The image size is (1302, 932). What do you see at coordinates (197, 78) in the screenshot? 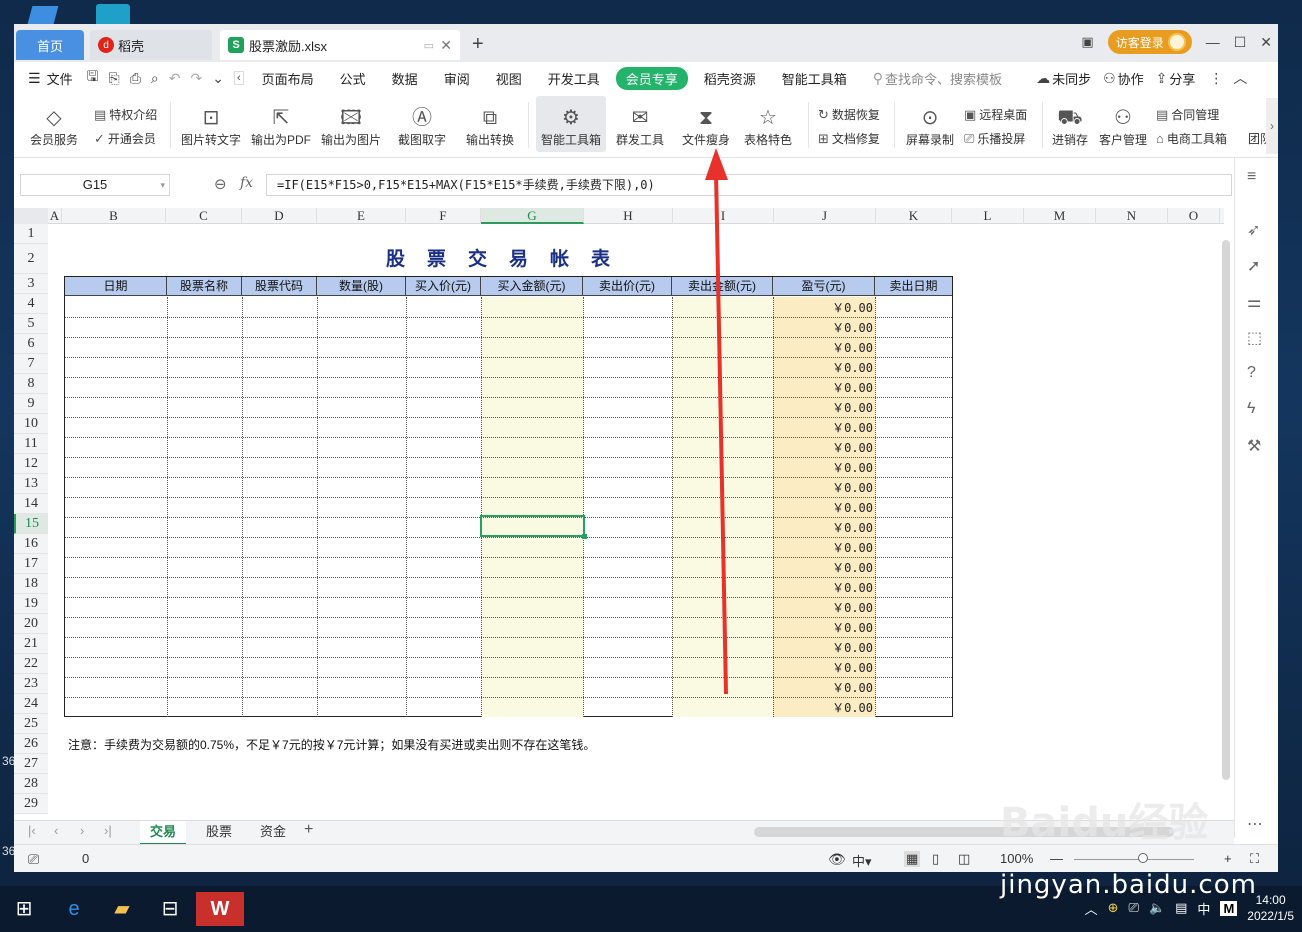
I see `redo-icon: ↷` at bounding box center [197, 78].